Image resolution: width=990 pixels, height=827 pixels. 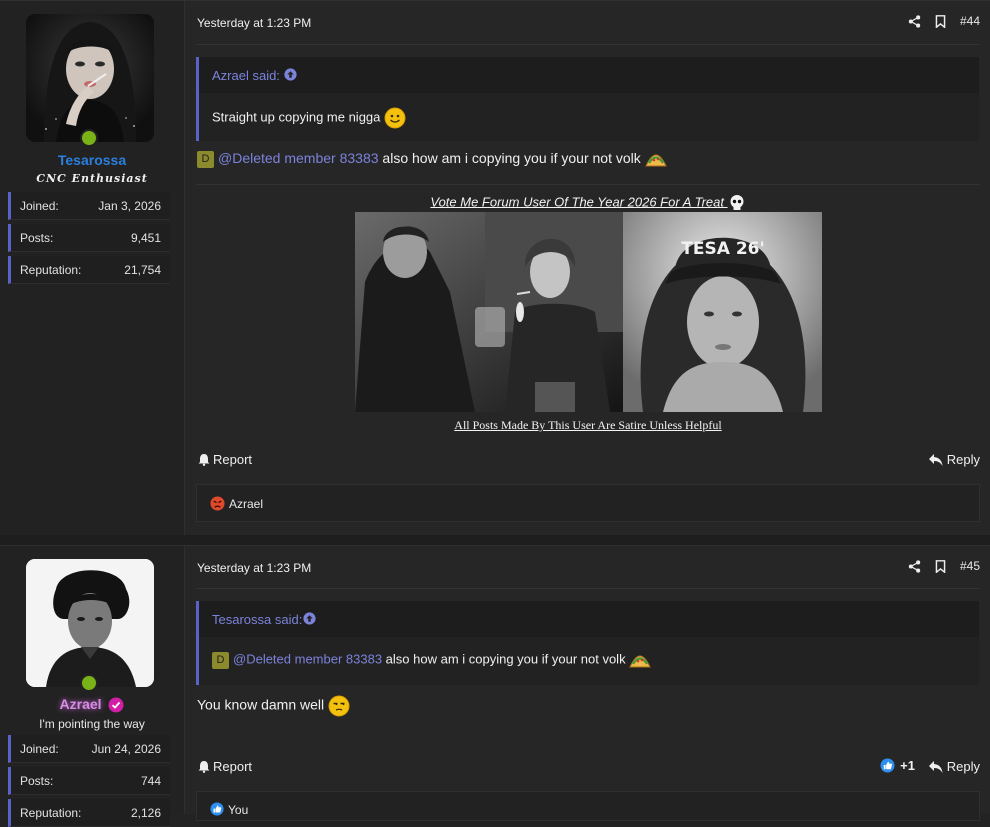 What do you see at coordinates (339, 706) in the screenshot?
I see `unamused-emoji-icon` at bounding box center [339, 706].